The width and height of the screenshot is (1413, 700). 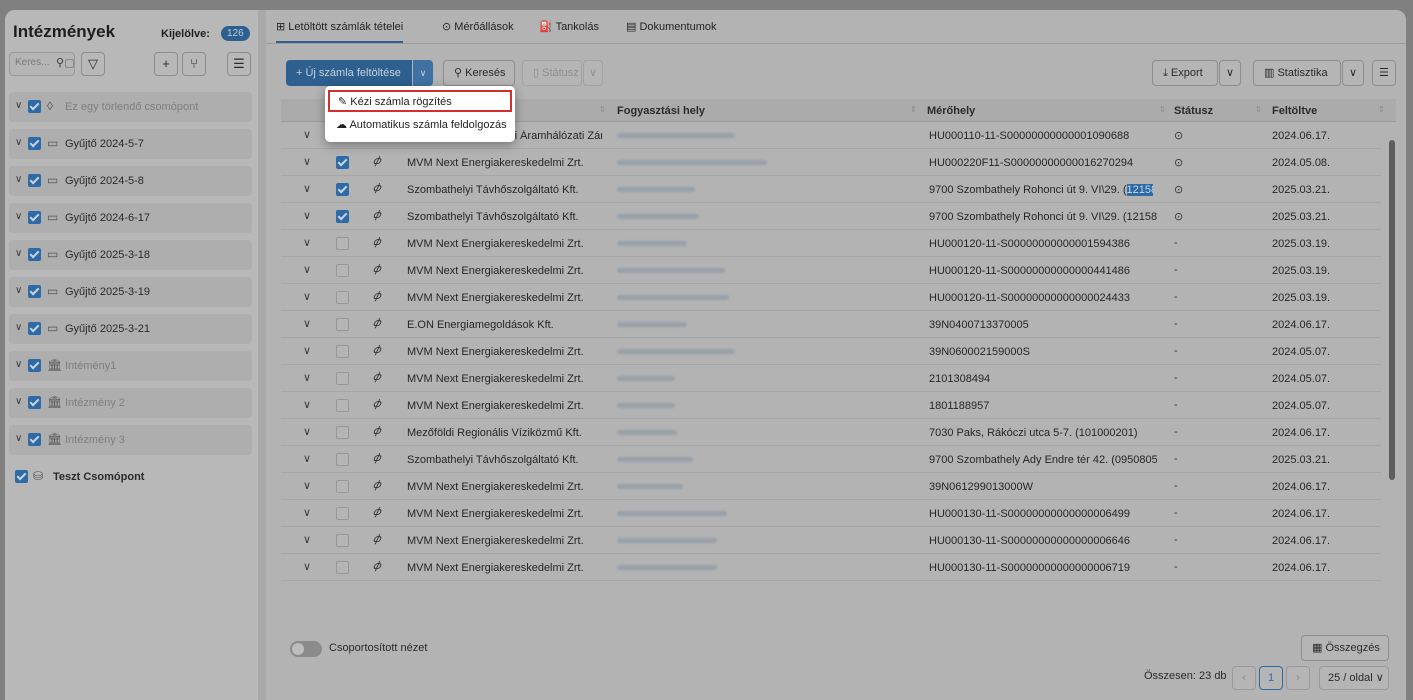 I want to click on tree-node: ∨ 🏛 Intémény1, so click(x=130, y=366).